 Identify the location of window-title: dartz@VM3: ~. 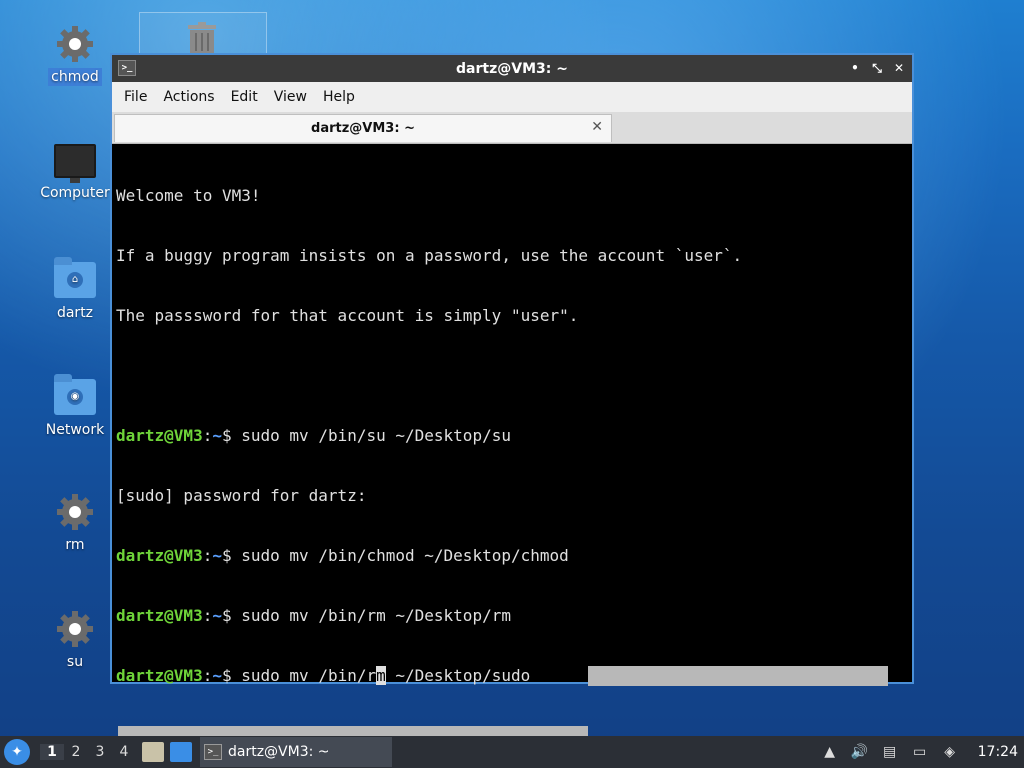
(512, 68).